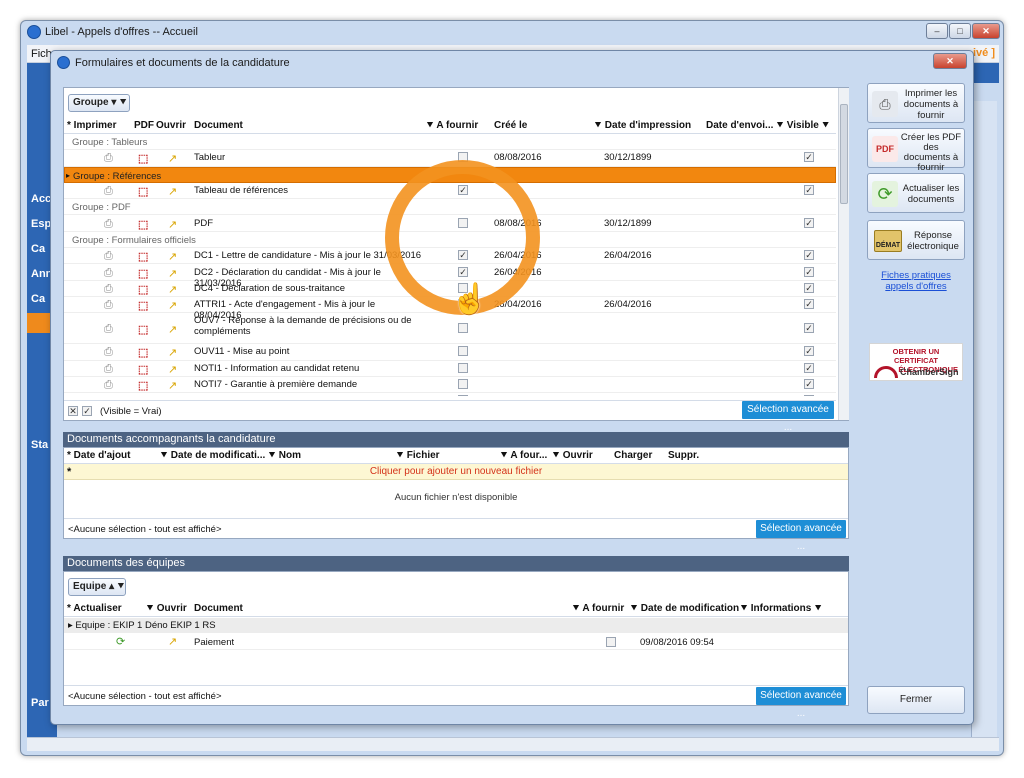 The width and height of the screenshot is (1024, 778). What do you see at coordinates (960, 31) in the screenshot?
I see `maximize-button: □` at bounding box center [960, 31].